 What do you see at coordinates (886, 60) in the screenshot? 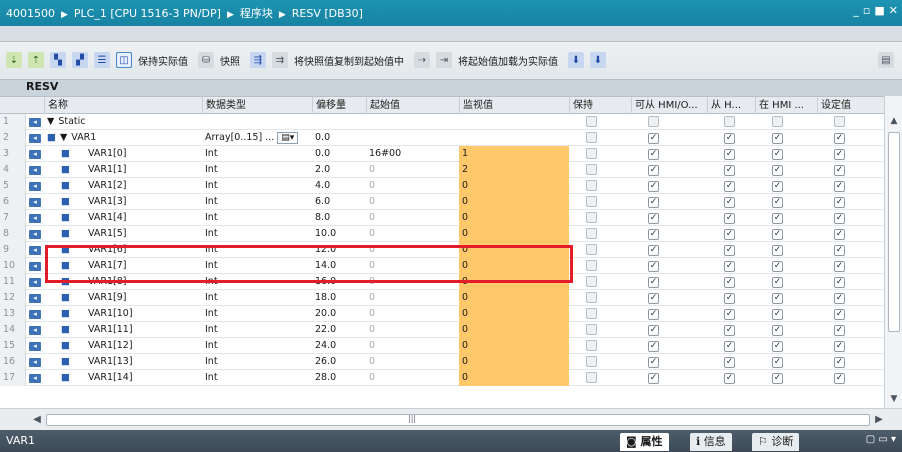
I see `settings-icon: ▤` at bounding box center [886, 60].